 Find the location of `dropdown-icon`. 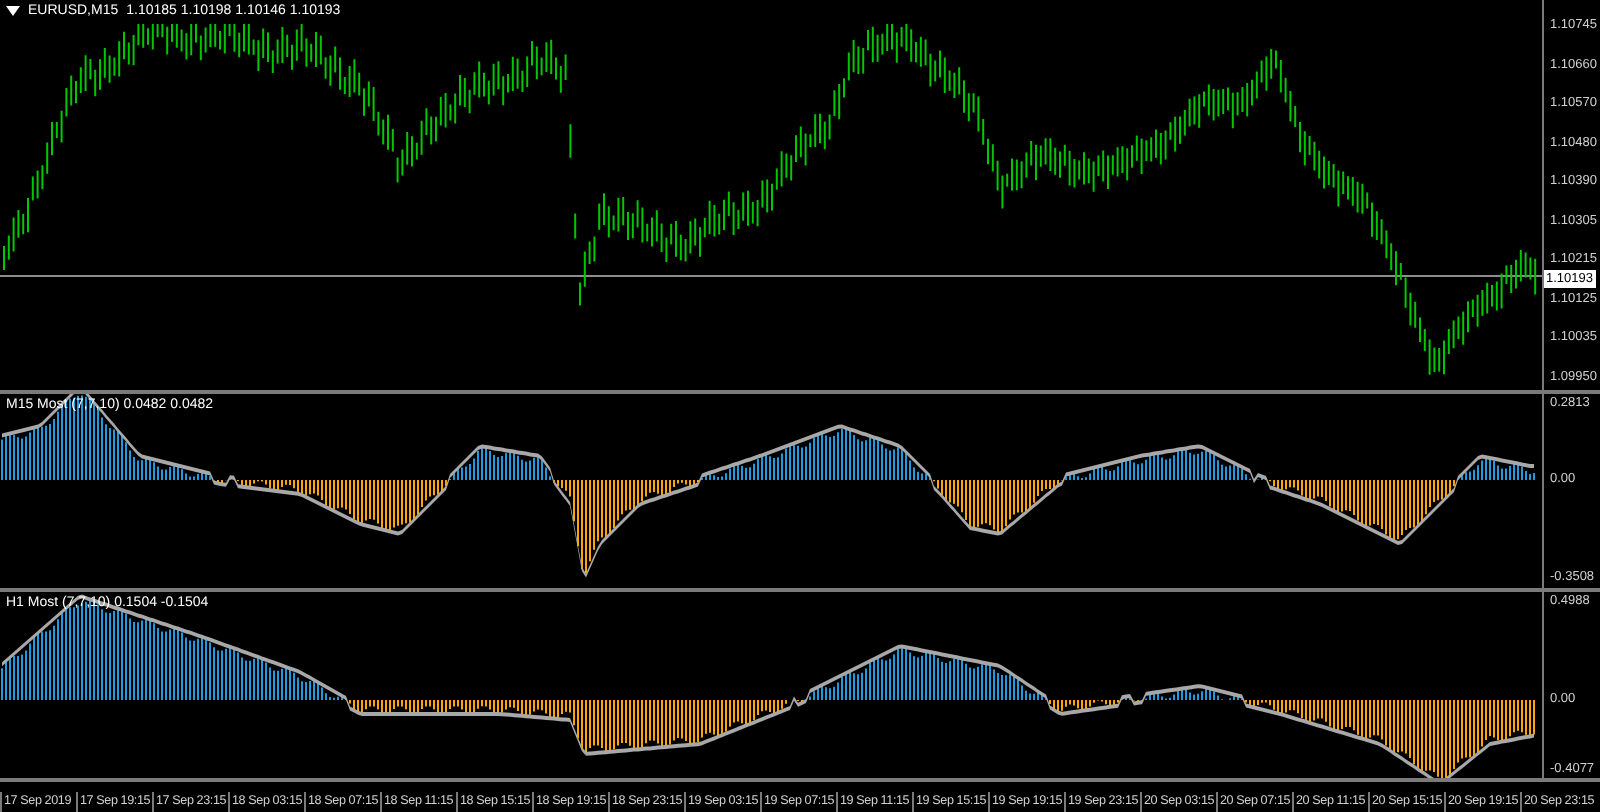

dropdown-icon is located at coordinates (13, 11).